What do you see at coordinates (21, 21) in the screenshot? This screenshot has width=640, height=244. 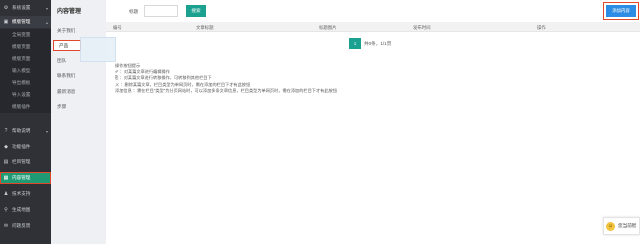 I see `sidebar-item-label: 模版管理` at bounding box center [21, 21].